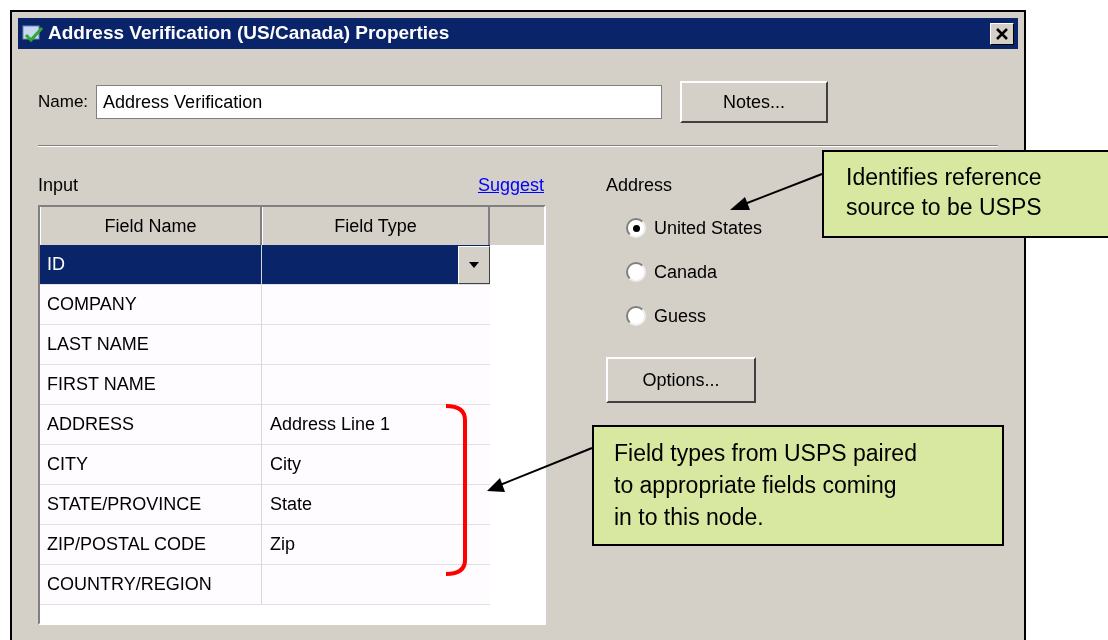 Image resolution: width=1108 pixels, height=640 pixels. I want to click on callout-text: Field types from USPS paired to appropriate fields coming in to this node., so click(766, 485).